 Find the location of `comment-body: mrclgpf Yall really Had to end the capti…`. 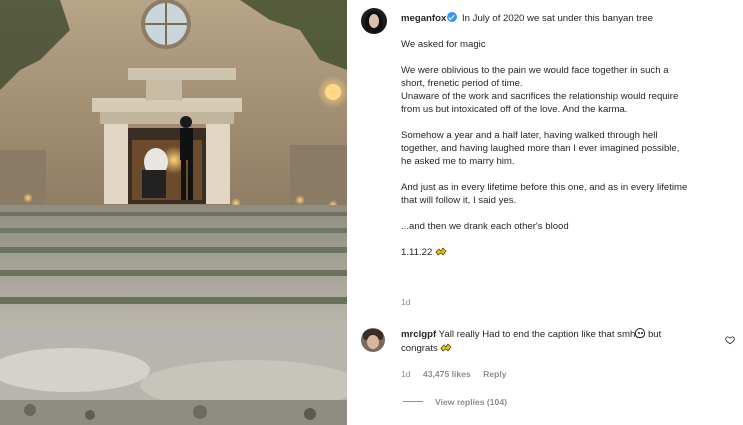

comment-body: mrclgpf Yall really Had to end the capti… is located at coordinates (551, 342).